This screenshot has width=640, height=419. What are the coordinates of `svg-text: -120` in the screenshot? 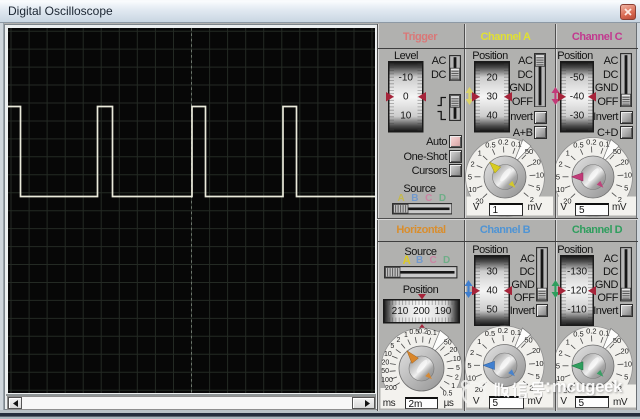 It's located at (576, 290).